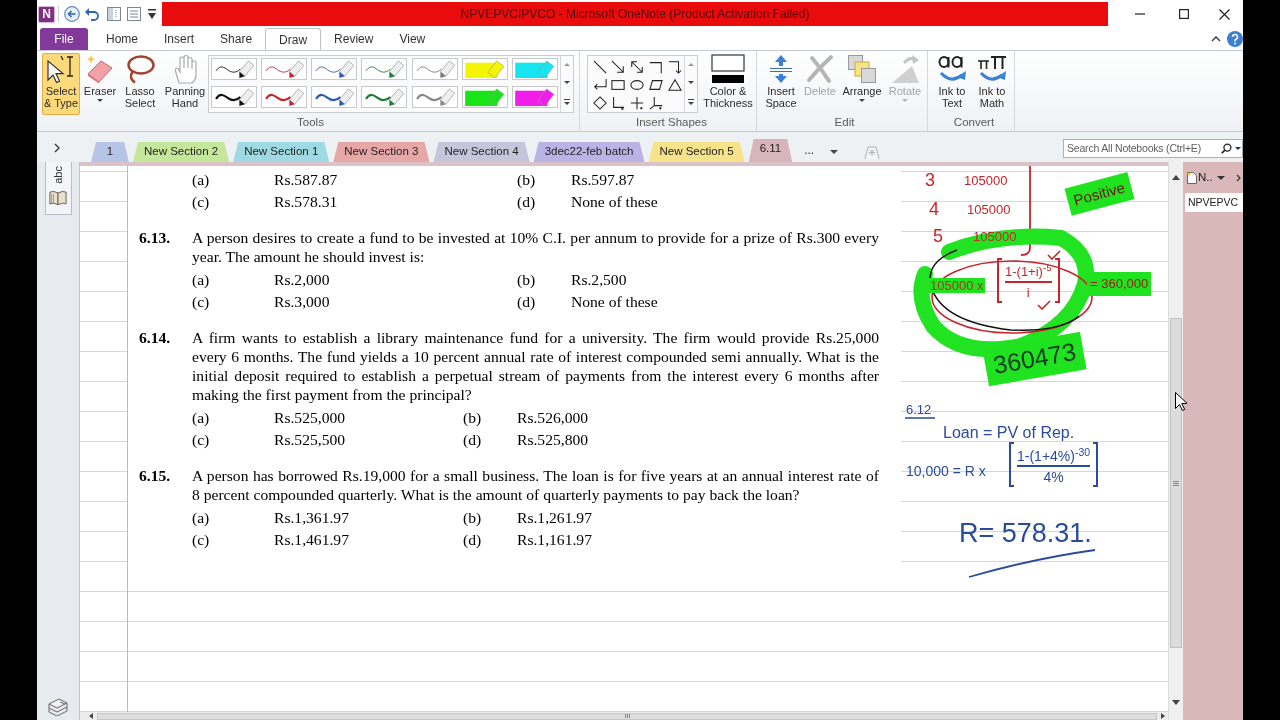 This screenshot has width=1280, height=720. What do you see at coordinates (58, 707) in the screenshot?
I see `notebooks-icon` at bounding box center [58, 707].